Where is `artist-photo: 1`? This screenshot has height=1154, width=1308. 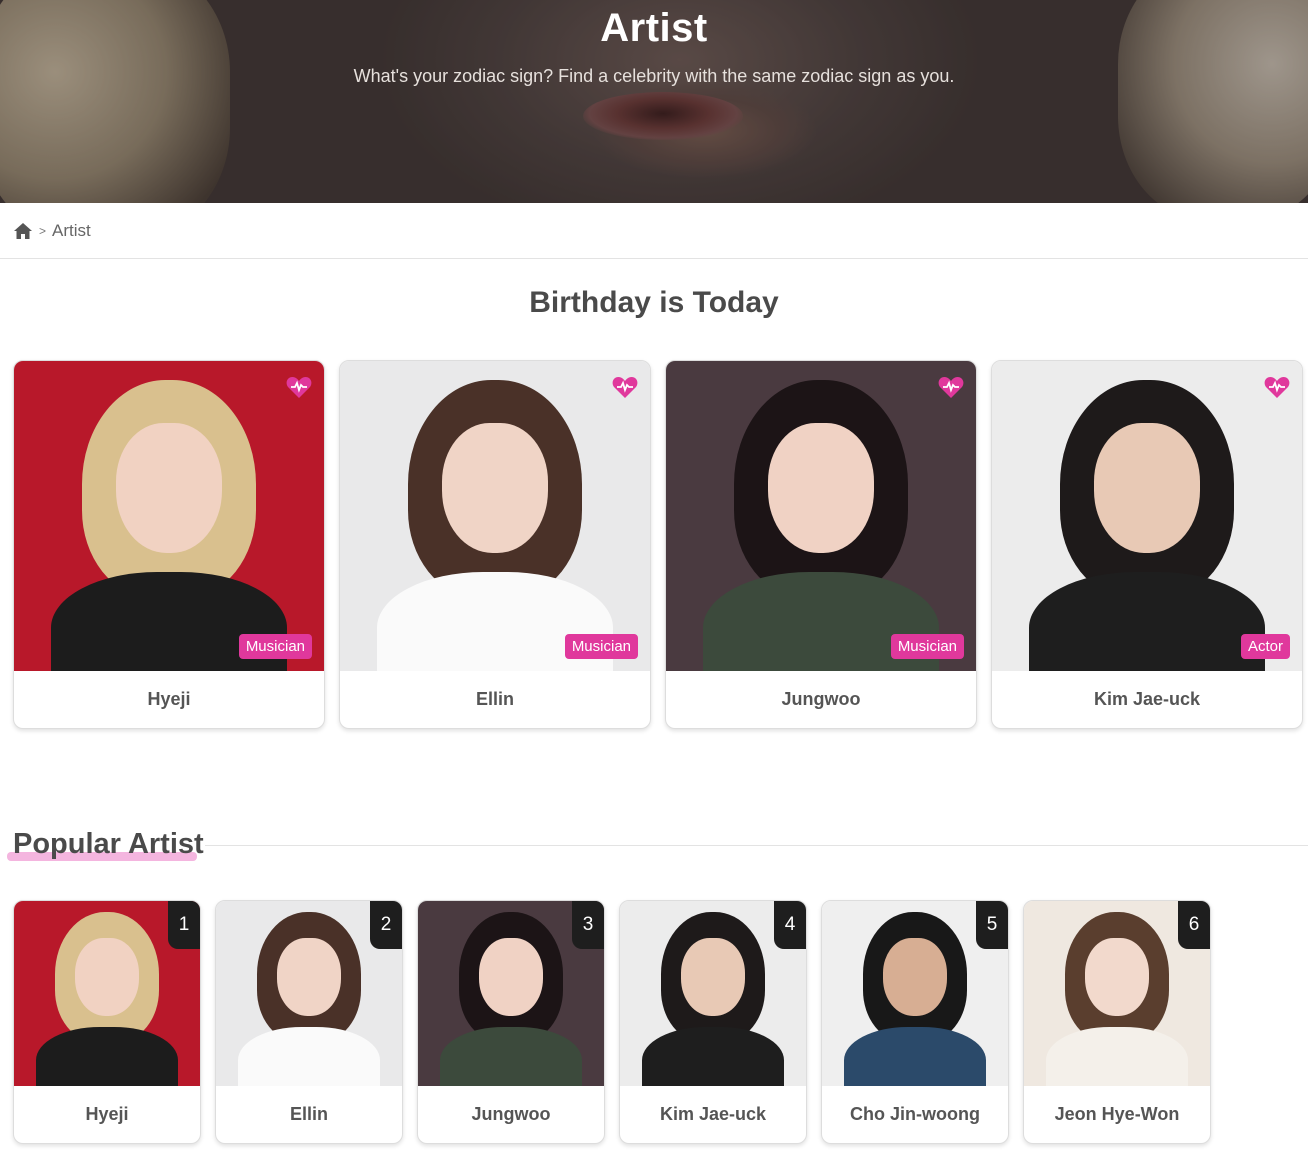 artist-photo: 1 is located at coordinates (107, 993).